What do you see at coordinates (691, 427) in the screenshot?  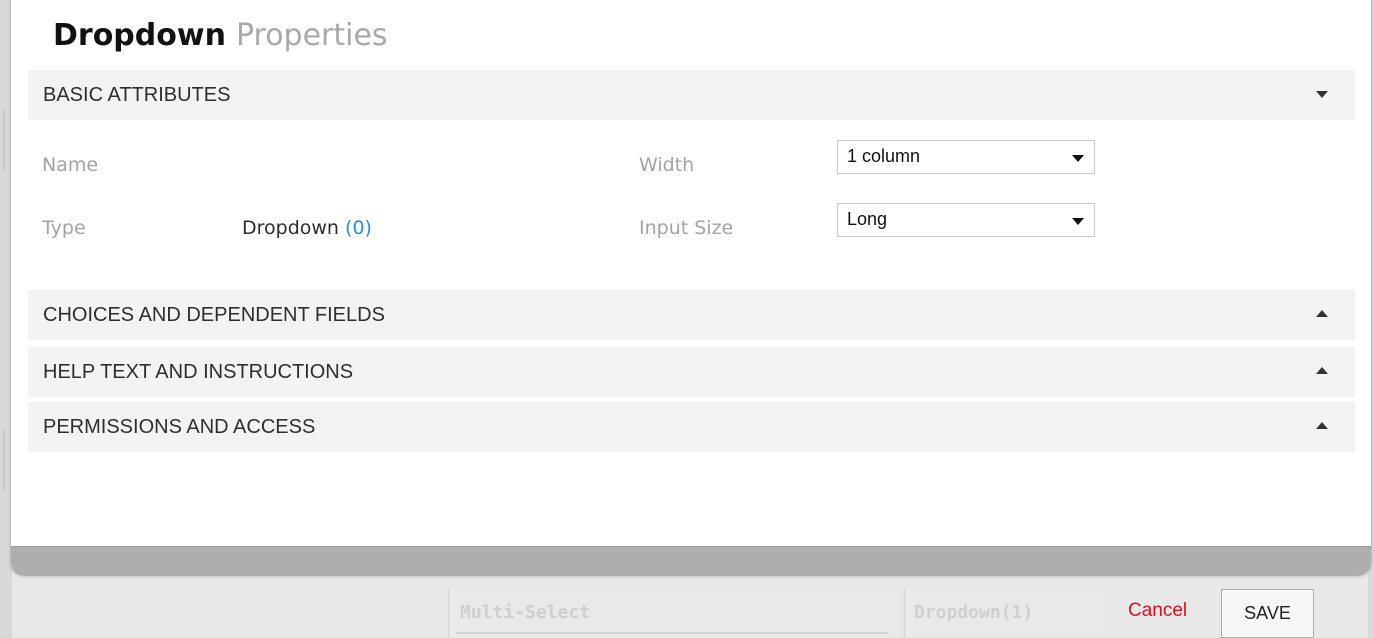 I see `section-permissions-and-access: PERMISSIONS AND ACCESS` at bounding box center [691, 427].